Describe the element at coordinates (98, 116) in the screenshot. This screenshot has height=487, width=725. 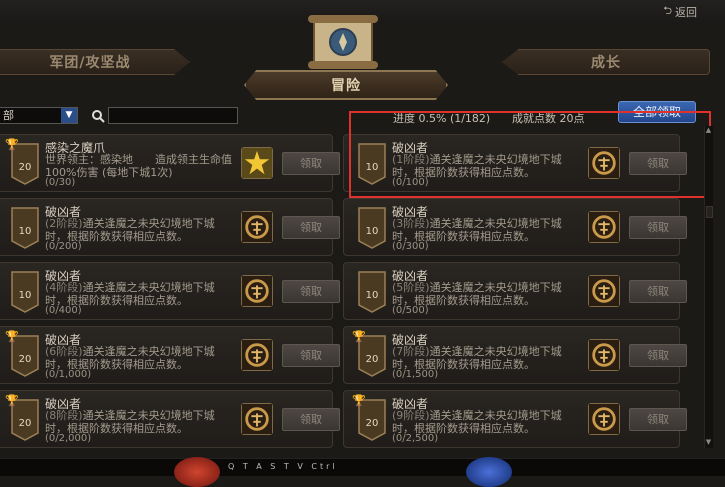
I see `search-icon` at that location.